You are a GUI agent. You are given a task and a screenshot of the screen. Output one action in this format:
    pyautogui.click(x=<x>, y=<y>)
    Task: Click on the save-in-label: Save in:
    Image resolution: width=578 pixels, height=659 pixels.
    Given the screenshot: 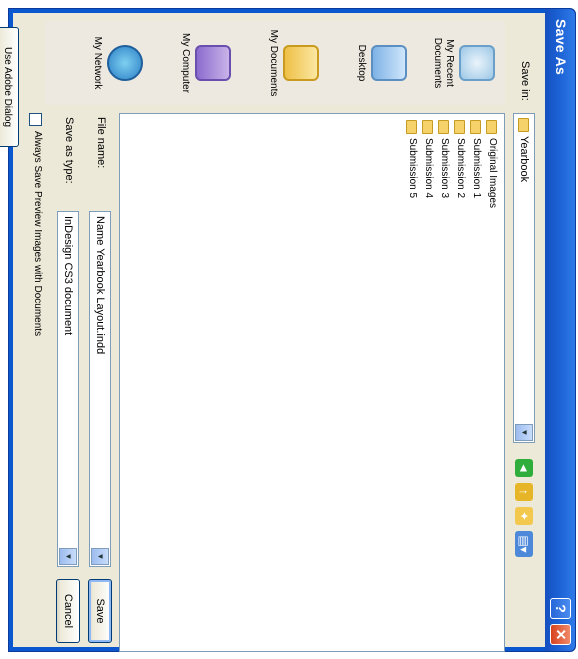 What is the action you would take?
    pyautogui.click(x=525, y=81)
    